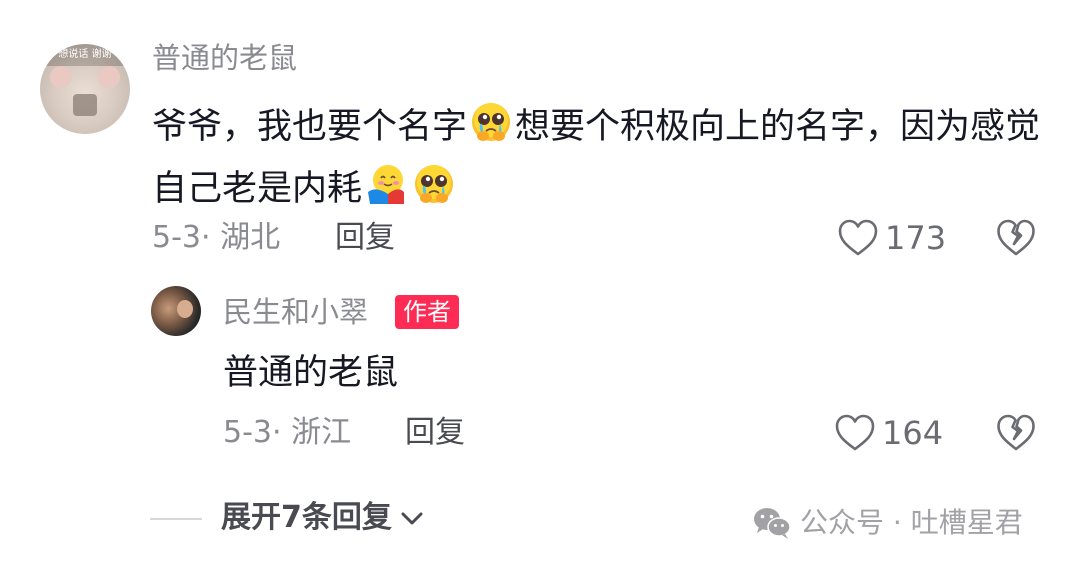  I want to click on reply-button: 回复, so click(365, 238).